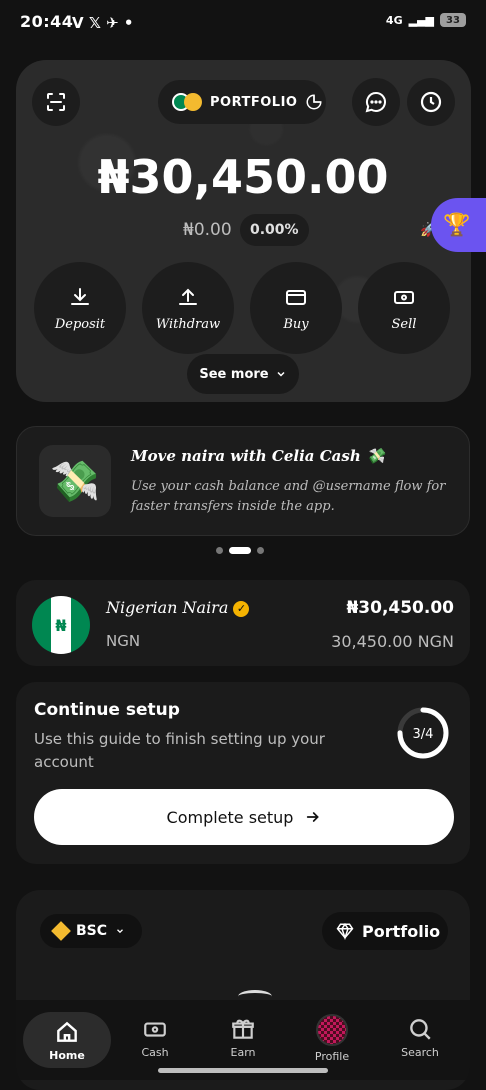 This screenshot has width=486, height=1090. I want to click on nigeria-flag-icon: ₦, so click(61, 625).